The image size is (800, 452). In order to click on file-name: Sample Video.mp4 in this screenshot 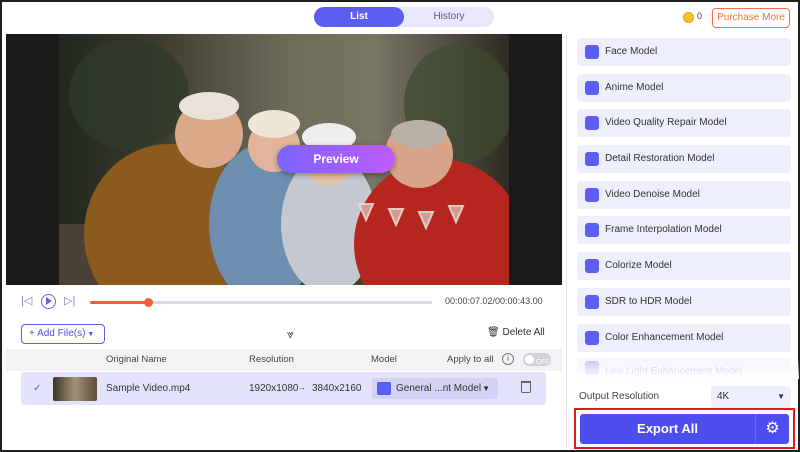, I will do `click(148, 388)`.